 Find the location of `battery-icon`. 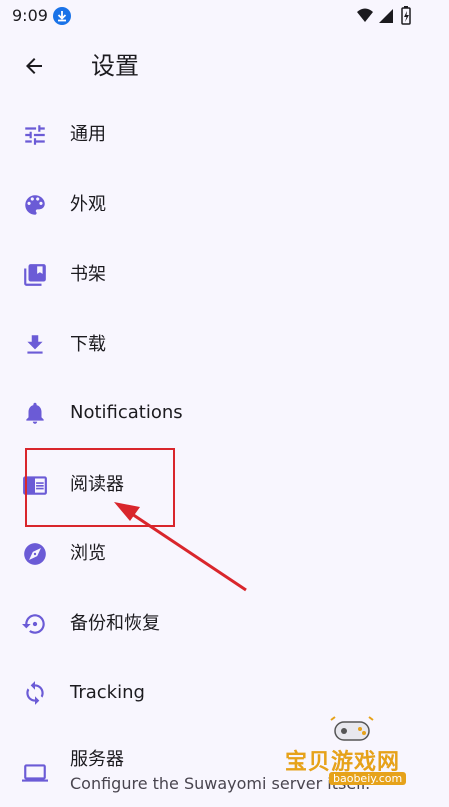

battery-icon is located at coordinates (406, 15).